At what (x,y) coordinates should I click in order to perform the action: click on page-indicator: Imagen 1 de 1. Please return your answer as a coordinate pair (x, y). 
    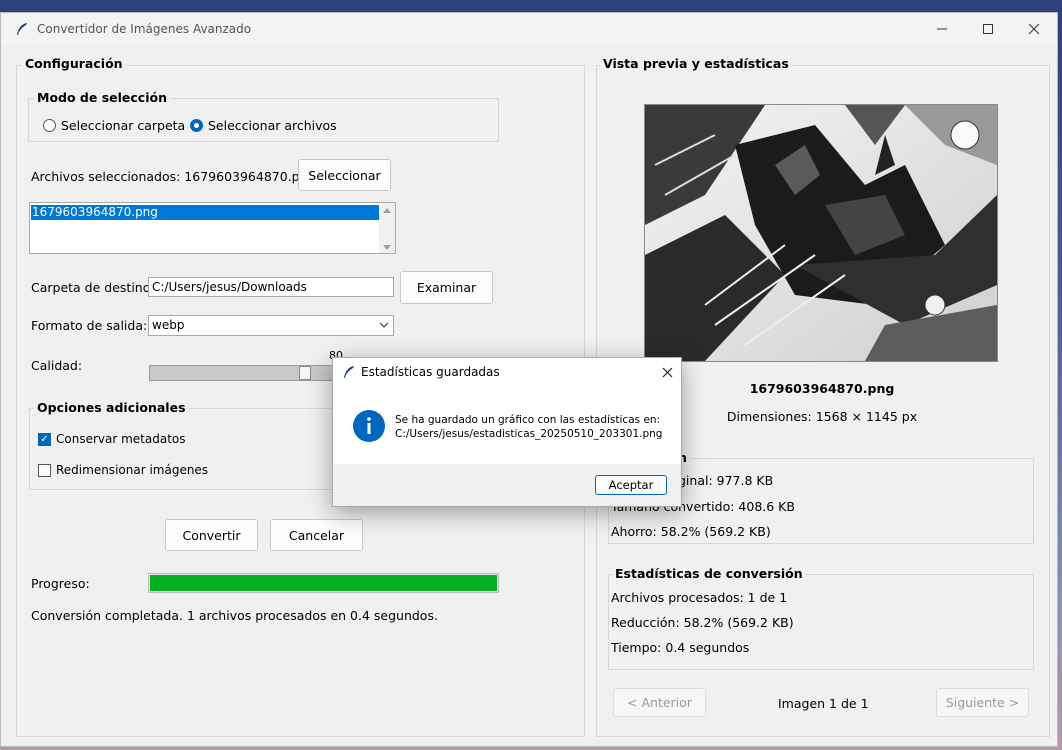
    Looking at the image, I should click on (823, 703).